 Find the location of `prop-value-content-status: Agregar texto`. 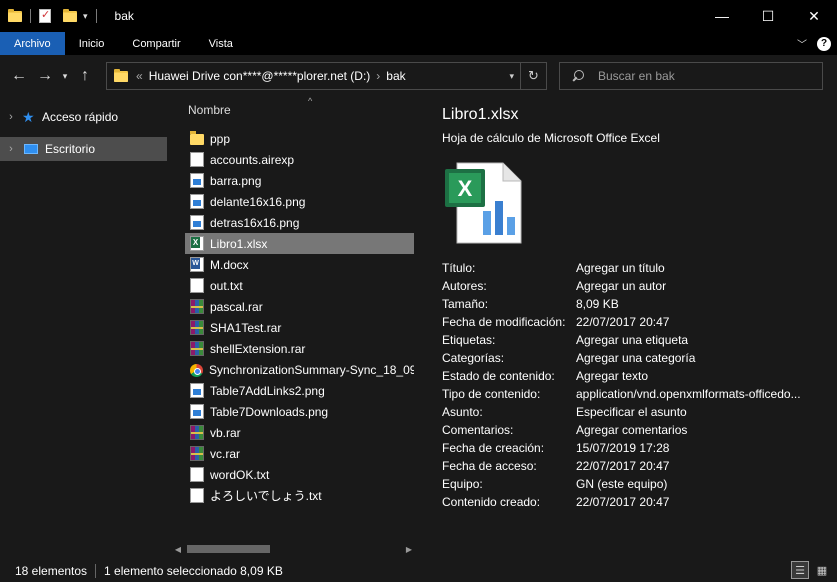

prop-value-content-status: Agregar texto is located at coordinates (696, 376).